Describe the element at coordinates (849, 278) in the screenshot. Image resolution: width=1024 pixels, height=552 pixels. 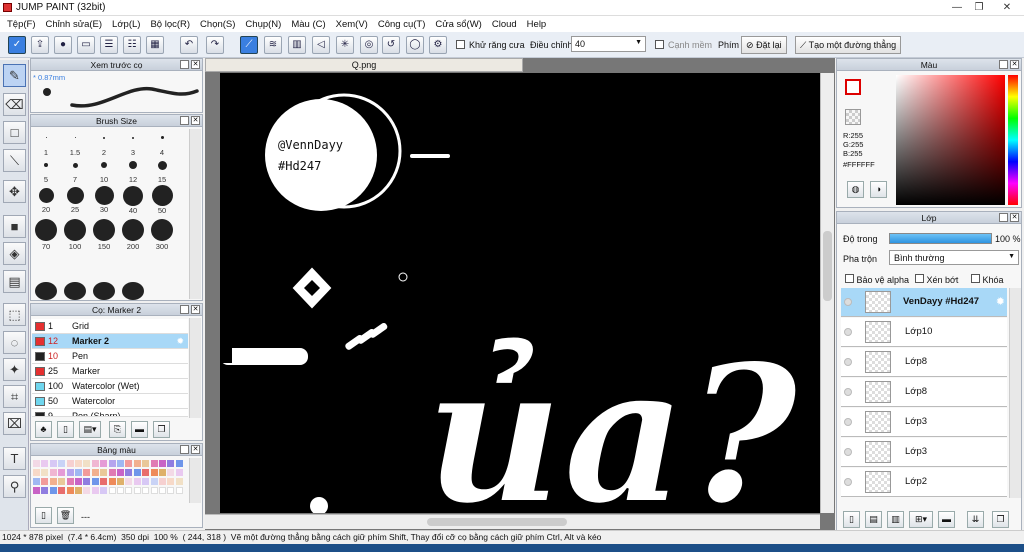
I see `protect-alpha-checkbox` at that location.